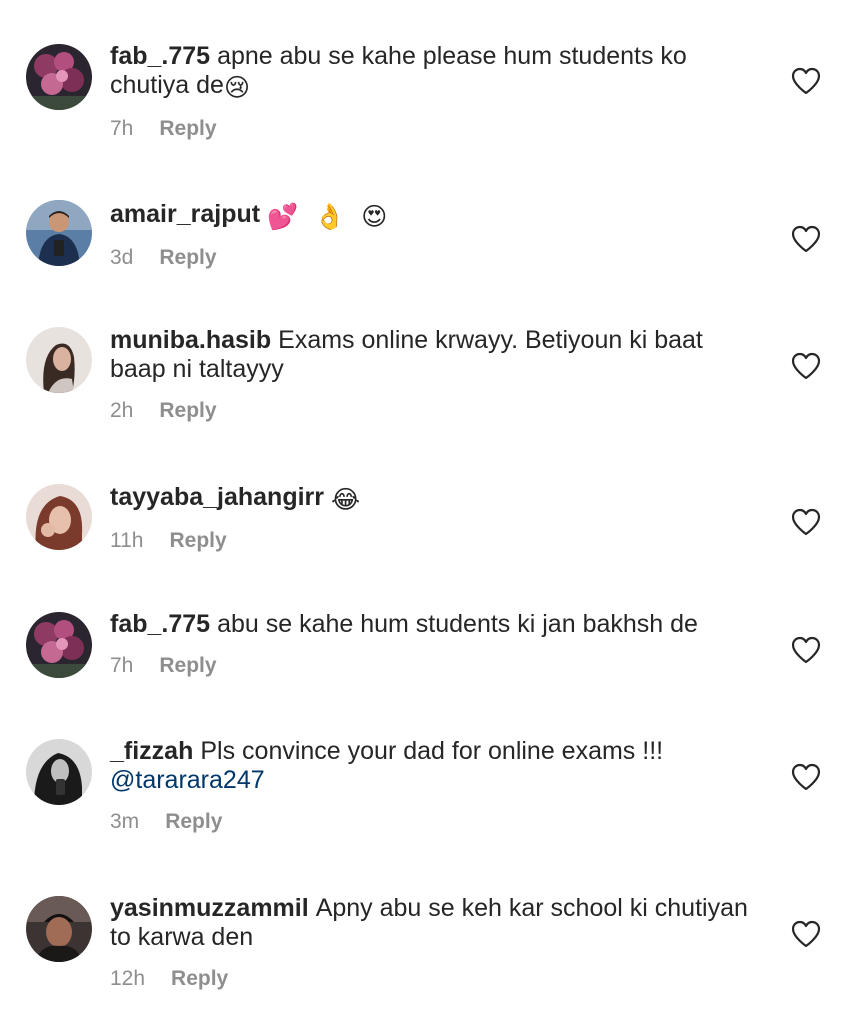 The height and width of the screenshot is (1024, 864). Describe the element at coordinates (237, 87) in the screenshot. I see `crying-face-emoji: 😢` at that location.